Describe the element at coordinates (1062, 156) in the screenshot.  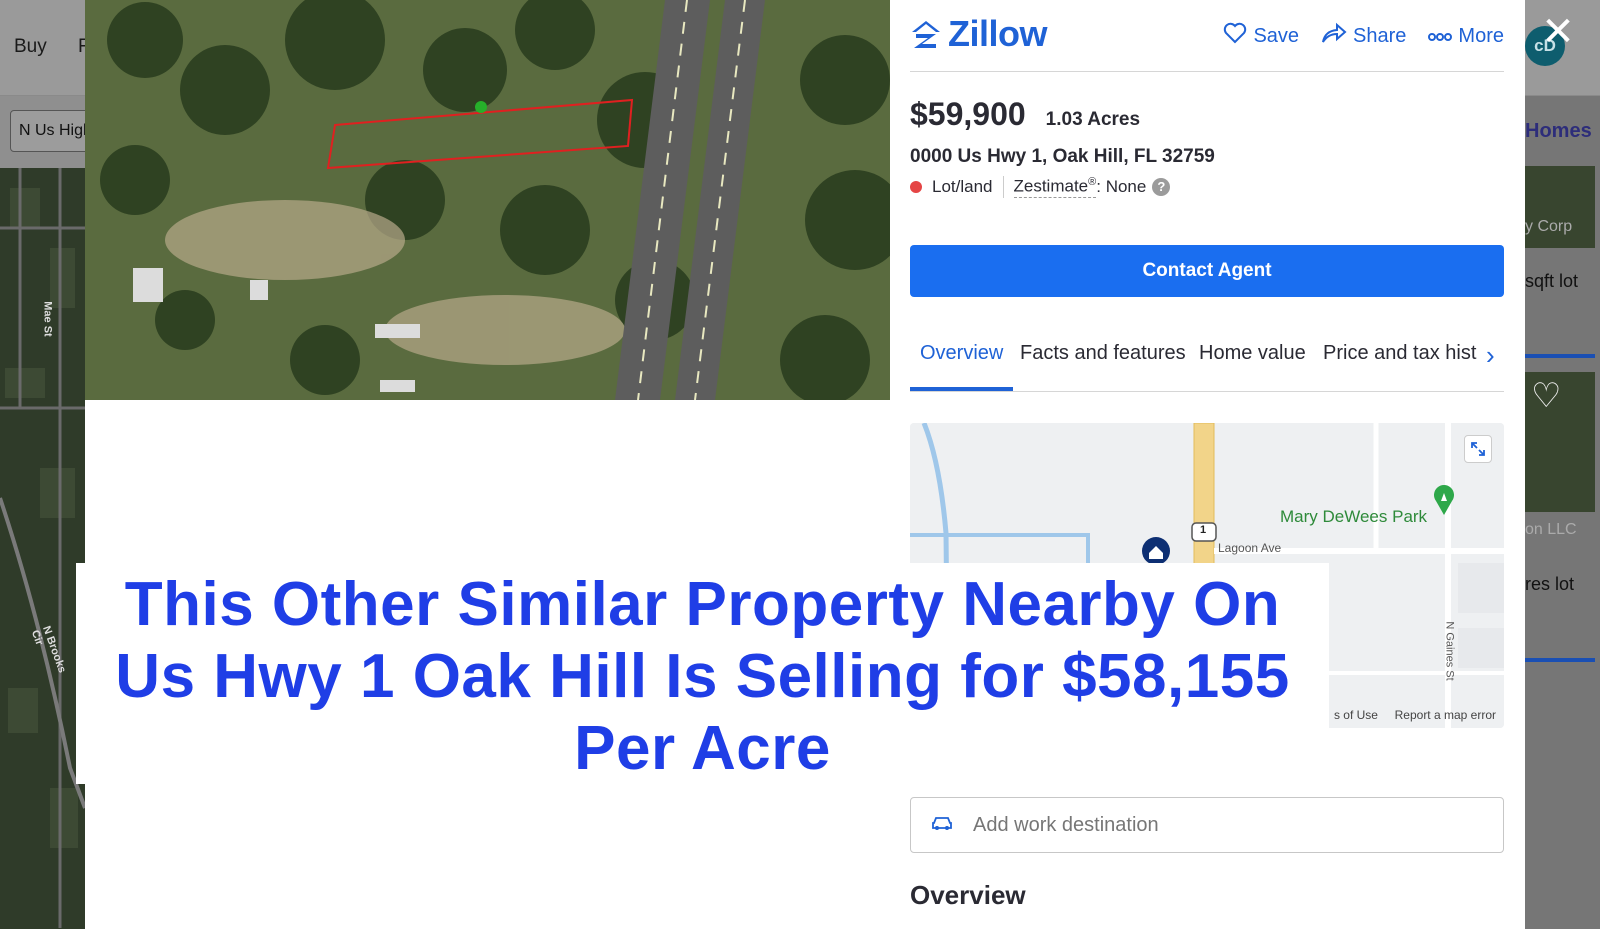
I see `listing-address: 0000 Us Hwy 1, Oak Hill, FL 32759` at that location.